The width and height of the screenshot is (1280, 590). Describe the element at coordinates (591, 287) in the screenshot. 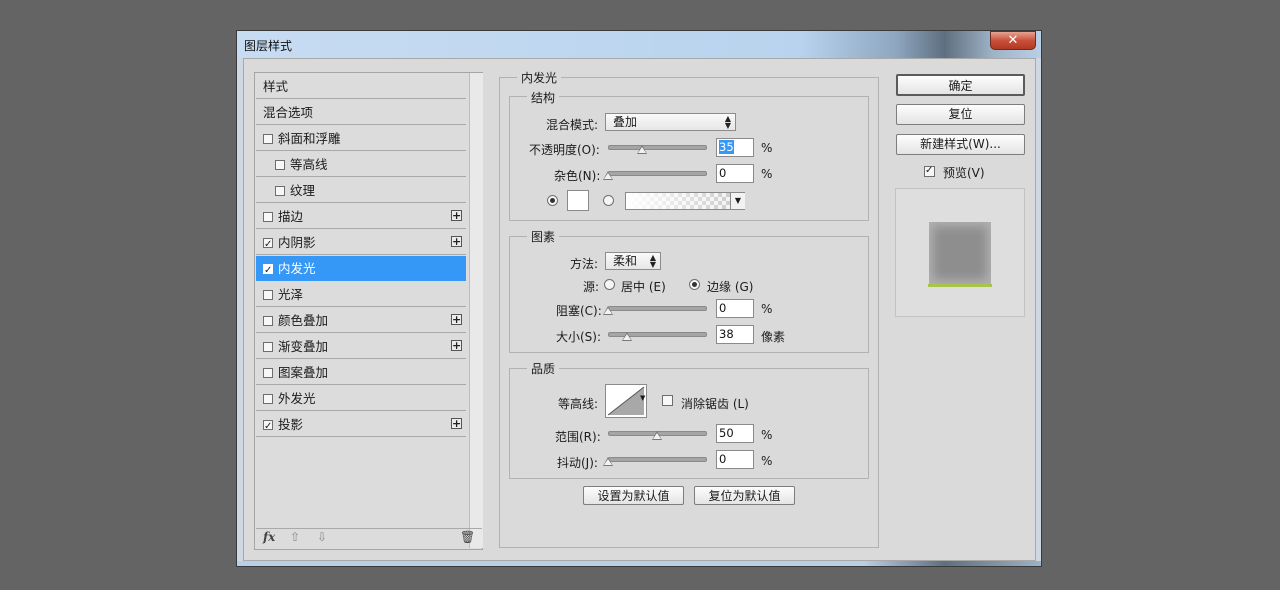

I see `source-label: 源:` at that location.